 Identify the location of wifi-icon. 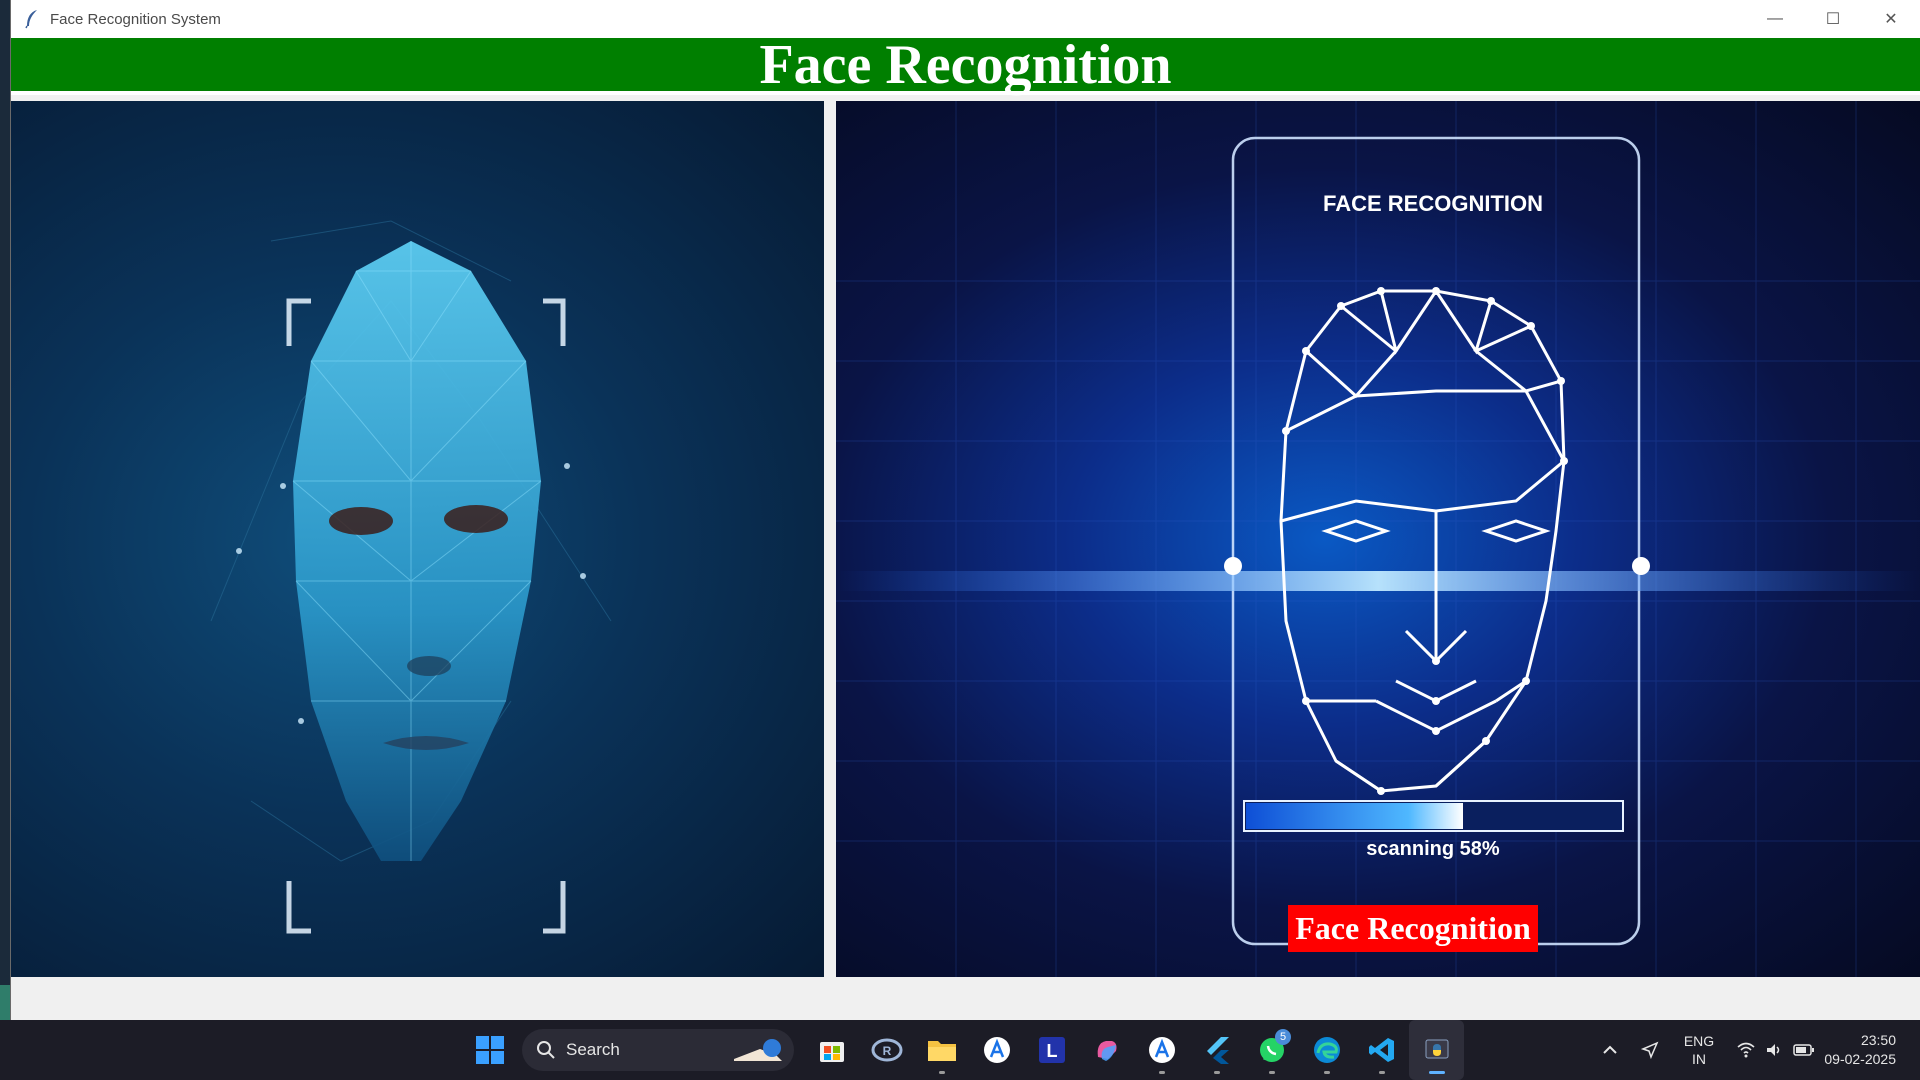
(1746, 1050).